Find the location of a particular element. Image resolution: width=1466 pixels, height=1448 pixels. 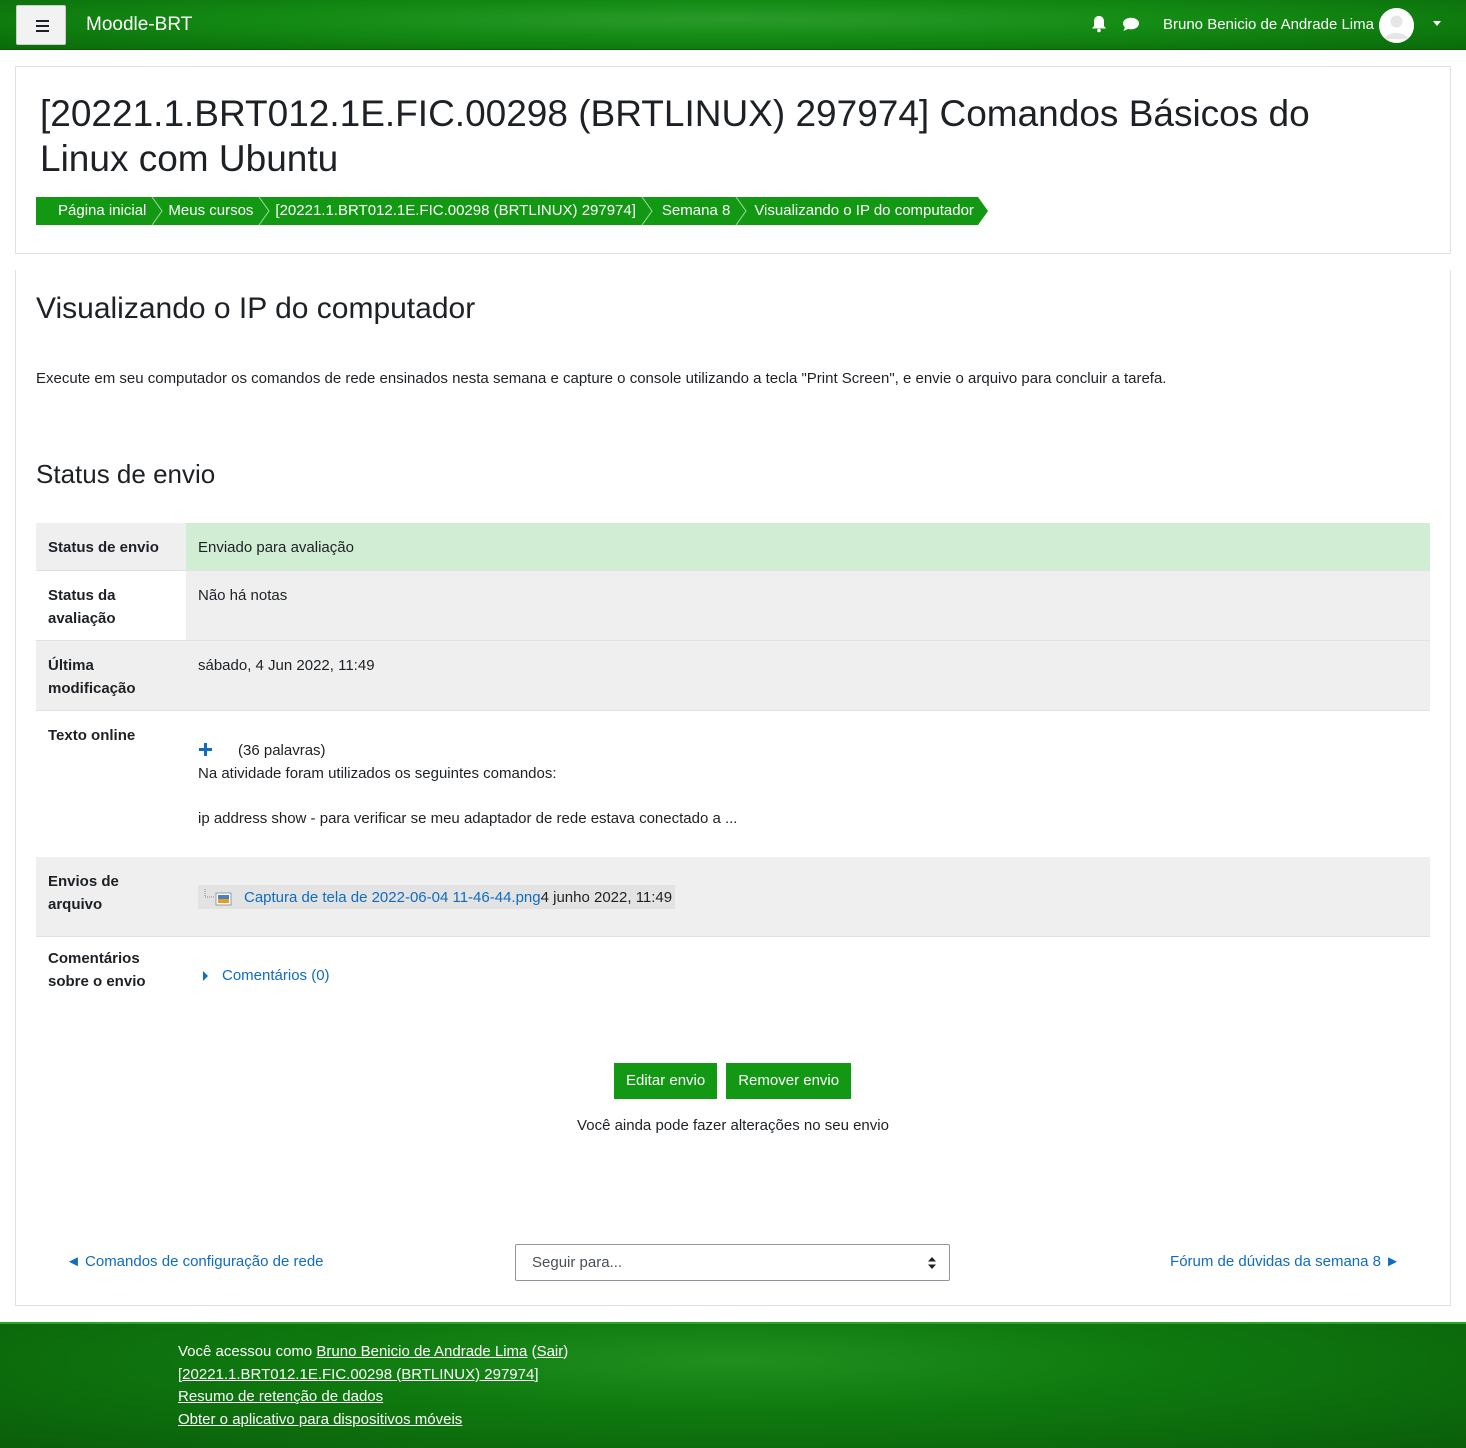

row-label-line: Envios de is located at coordinates (83, 881).